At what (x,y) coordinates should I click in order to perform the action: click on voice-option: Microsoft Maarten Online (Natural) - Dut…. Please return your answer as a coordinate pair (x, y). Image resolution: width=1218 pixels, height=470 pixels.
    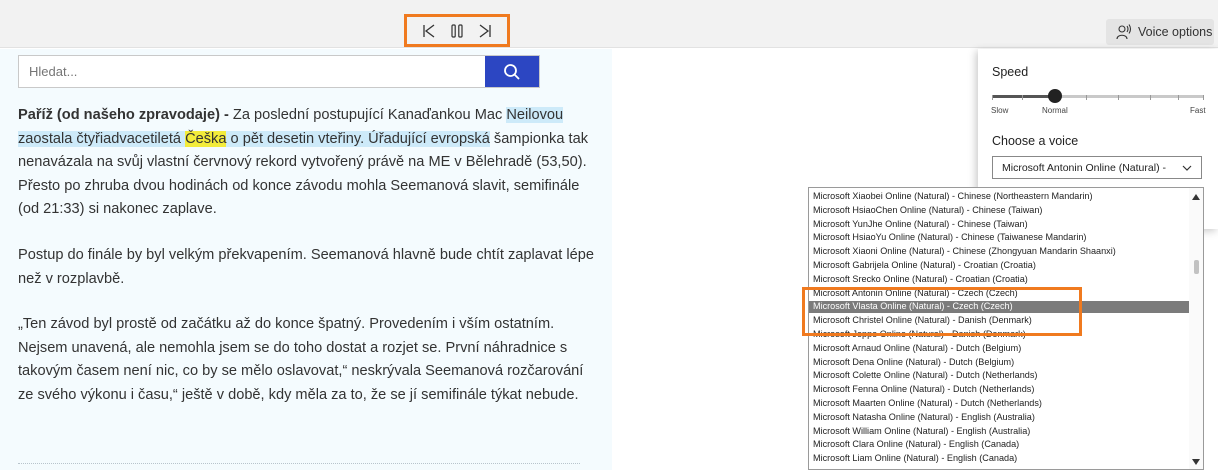
    Looking at the image, I should click on (999, 404).